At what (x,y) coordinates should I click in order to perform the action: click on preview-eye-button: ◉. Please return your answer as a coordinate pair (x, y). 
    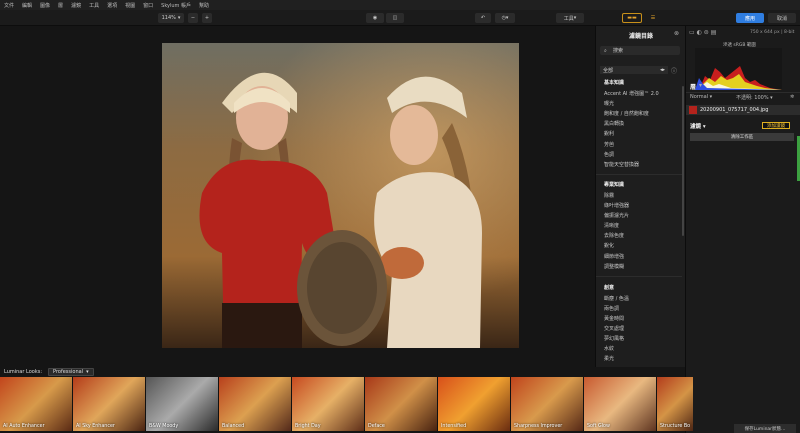
    Looking at the image, I should click on (375, 18).